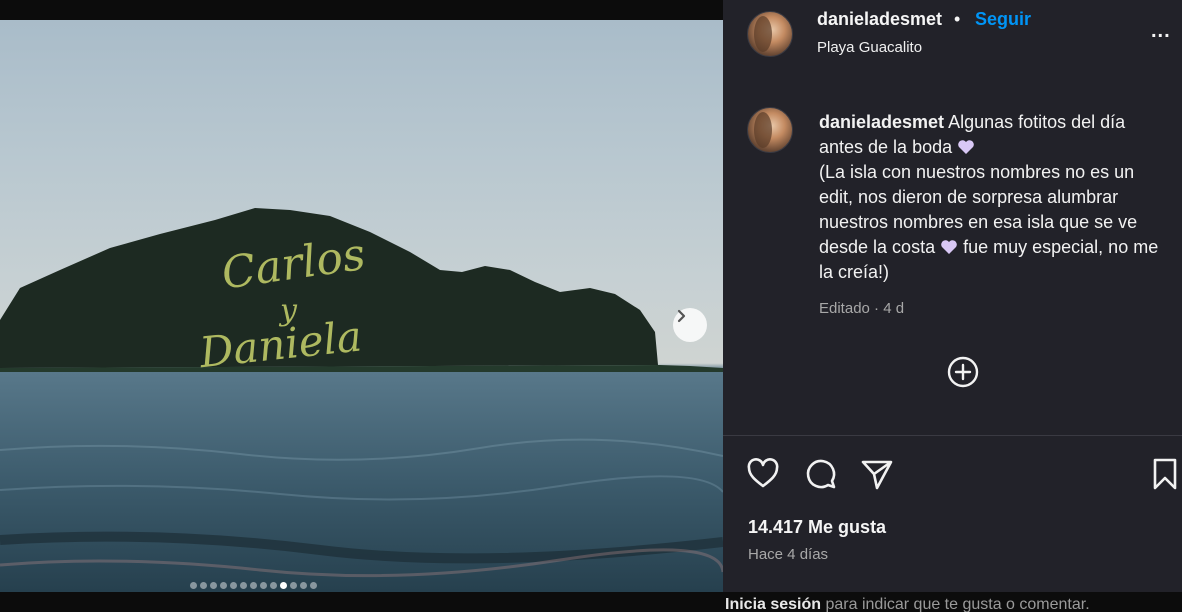 The width and height of the screenshot is (1182, 612). I want to click on header-username: danieladesmet, so click(879, 19).